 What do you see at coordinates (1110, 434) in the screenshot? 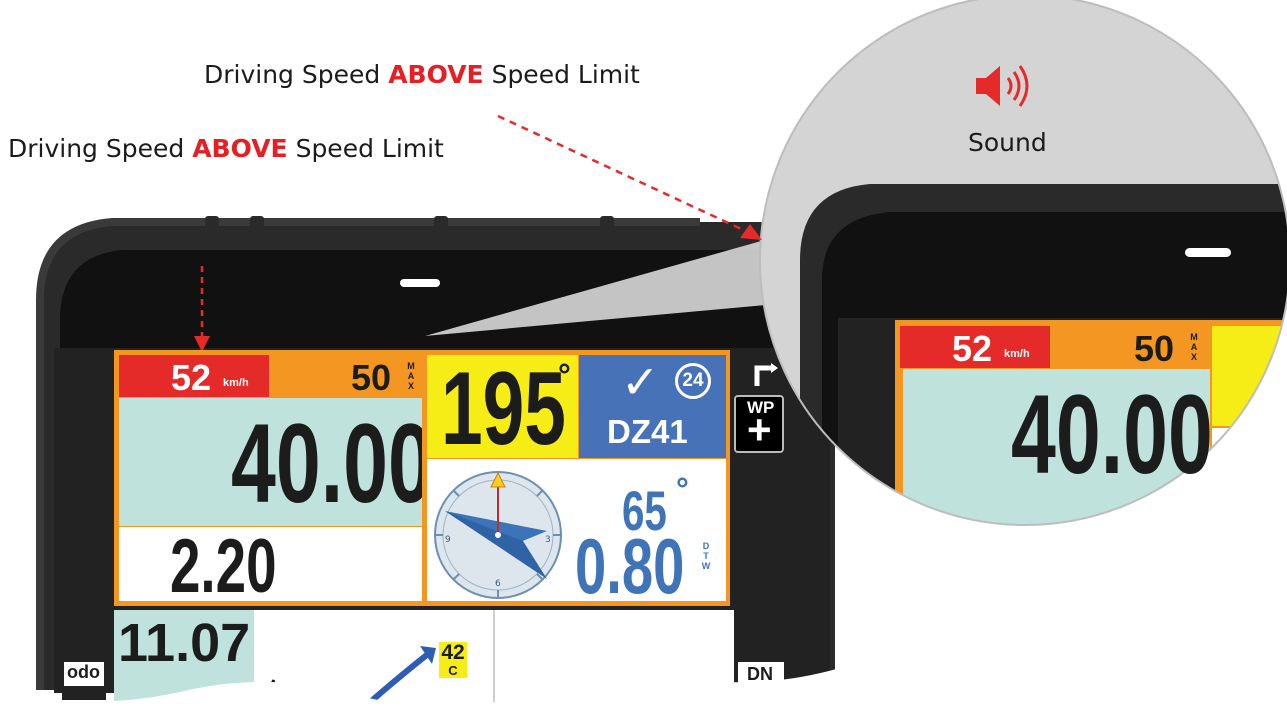
I see `zoom-odometer-main: 40.00` at bounding box center [1110, 434].